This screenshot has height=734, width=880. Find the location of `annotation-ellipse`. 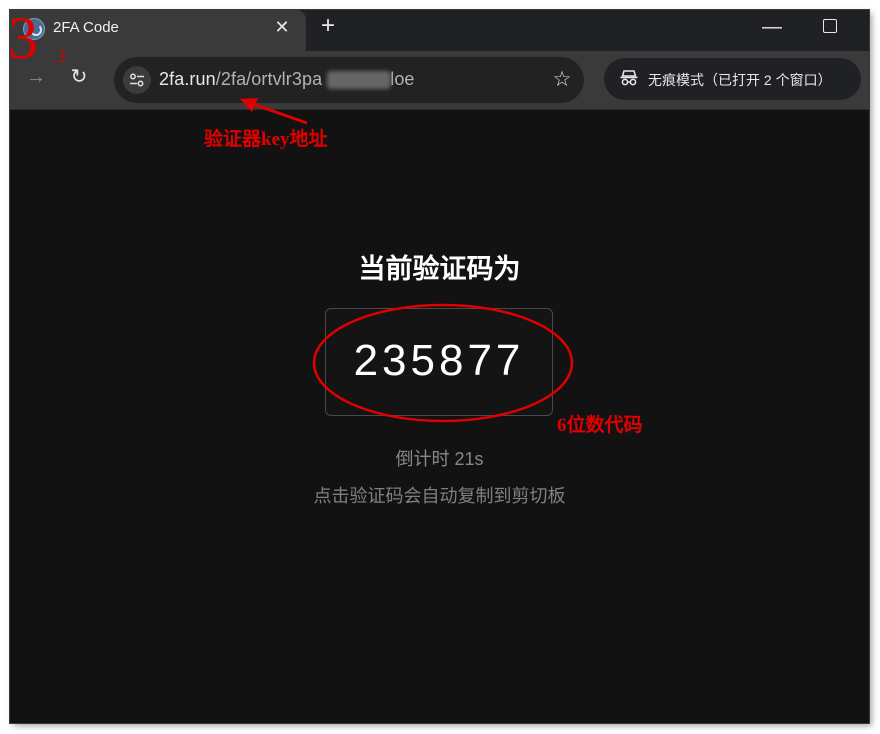

annotation-ellipse is located at coordinates (443, 363).